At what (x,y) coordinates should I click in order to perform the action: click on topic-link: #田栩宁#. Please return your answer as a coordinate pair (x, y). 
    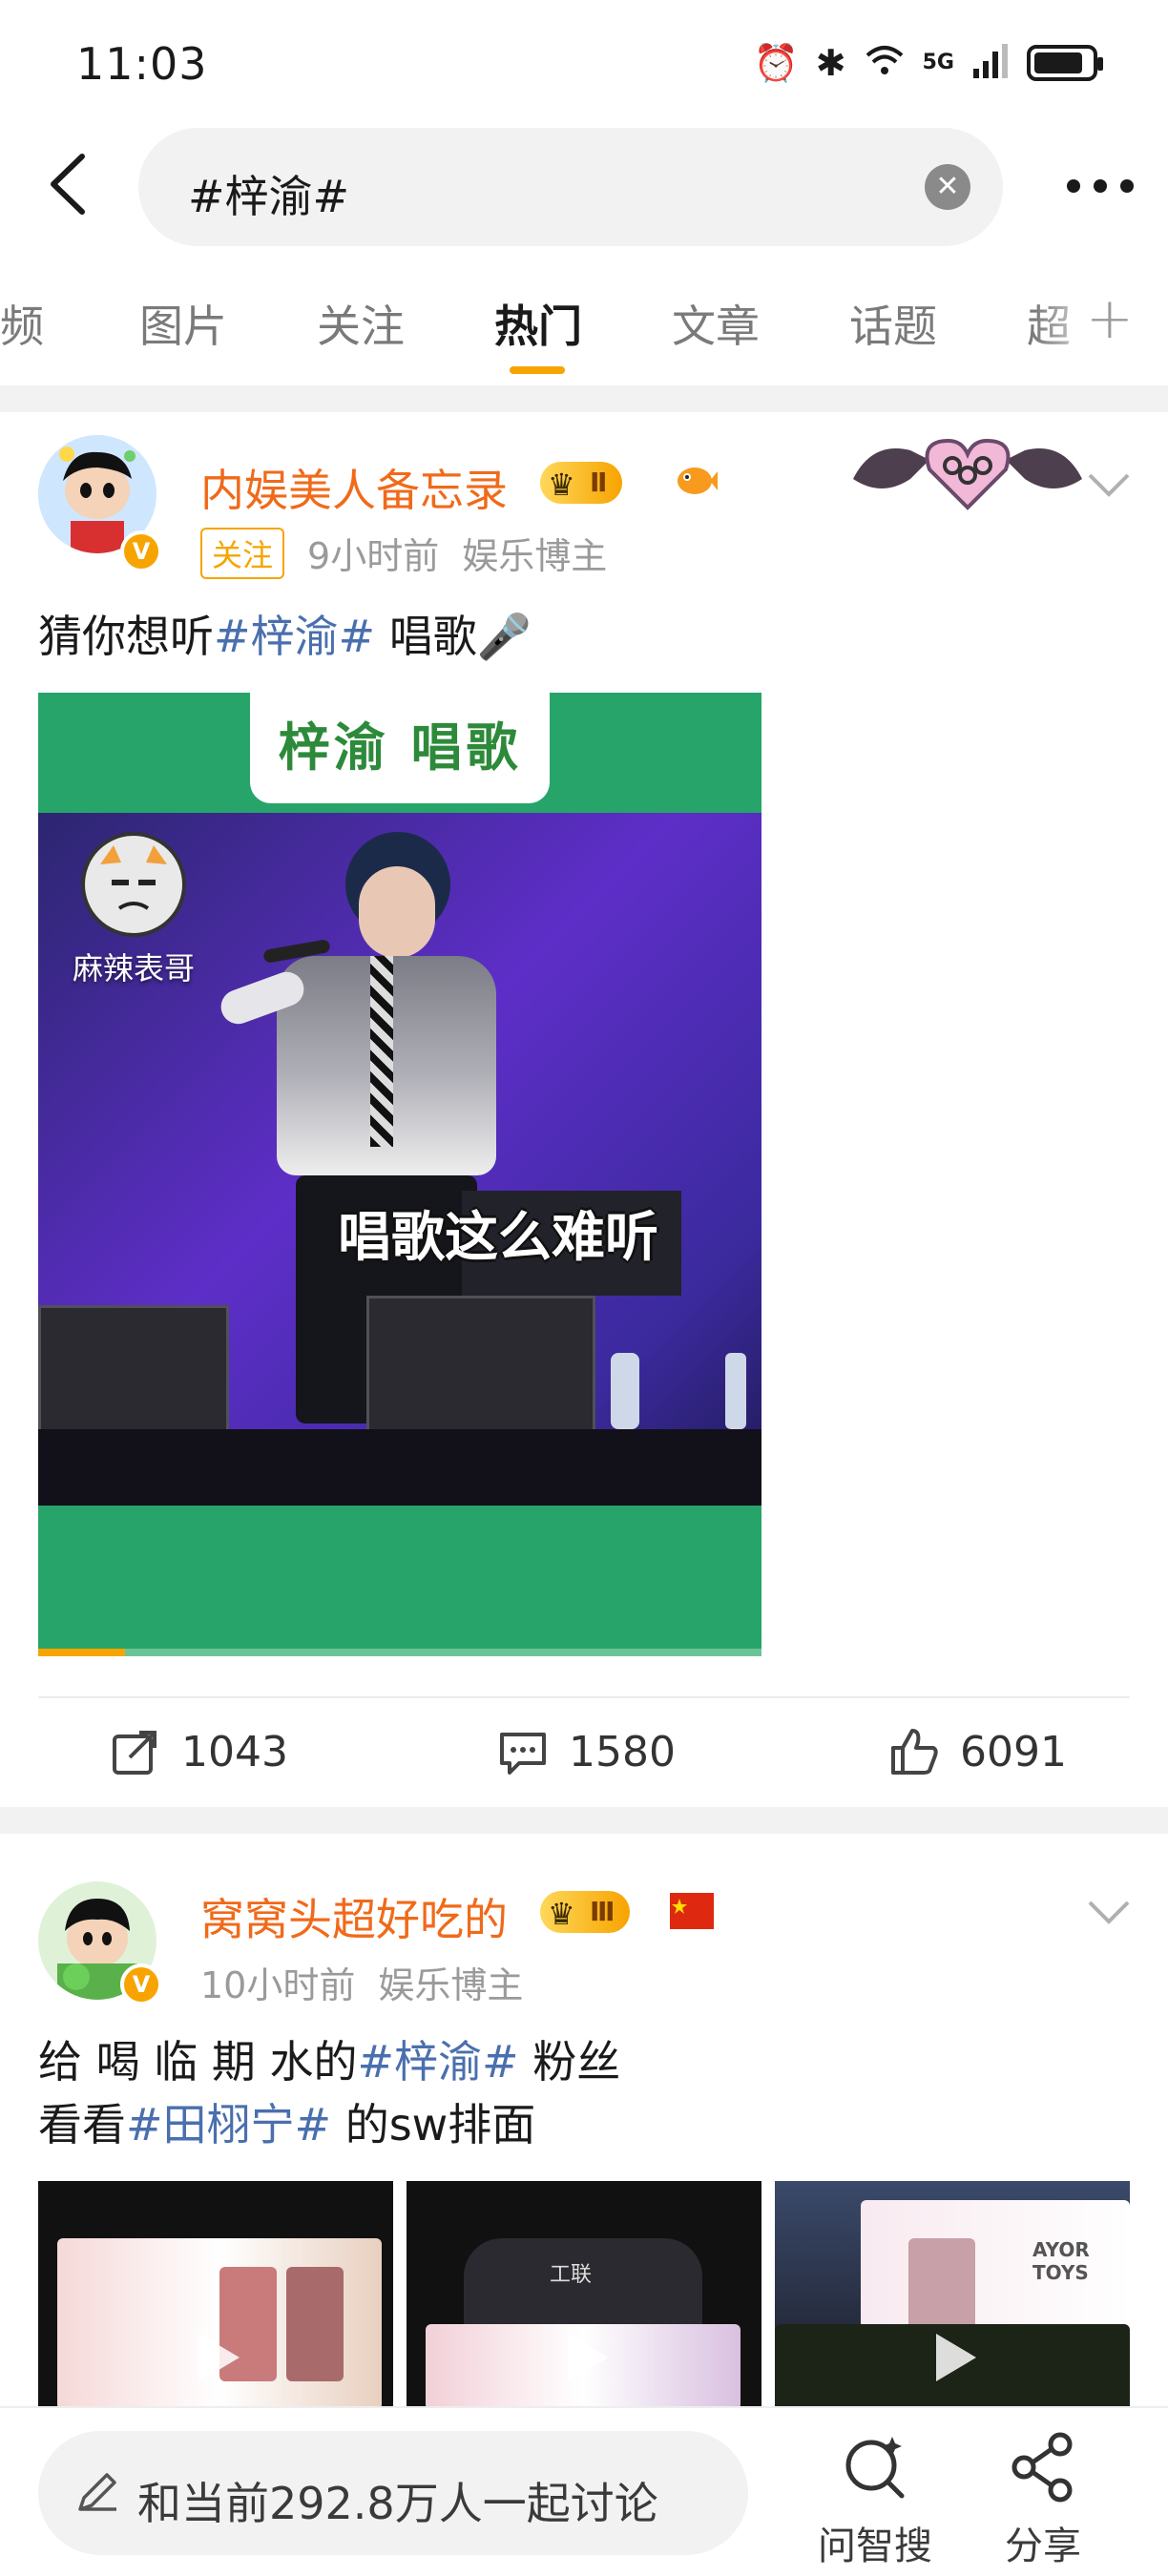
    Looking at the image, I should click on (228, 2124).